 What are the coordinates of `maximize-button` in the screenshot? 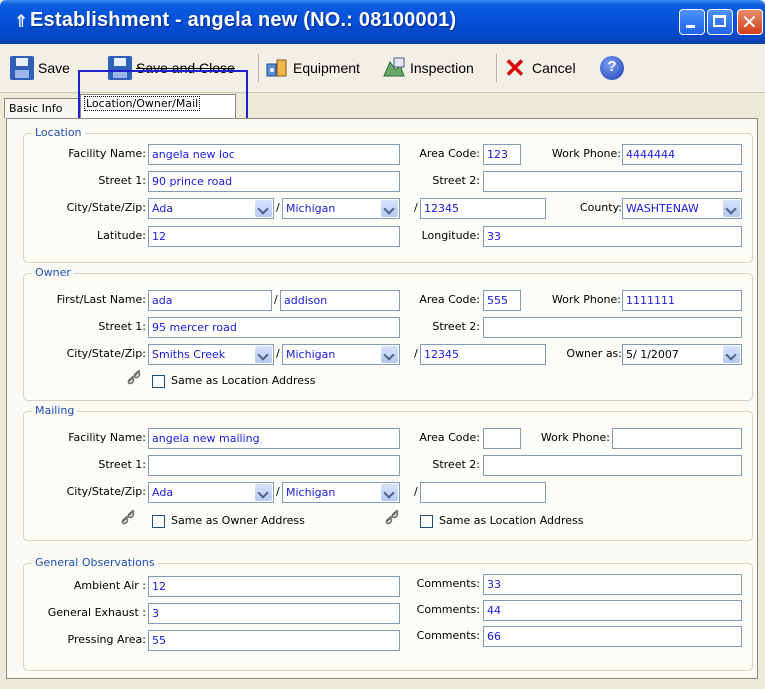 It's located at (720, 22).